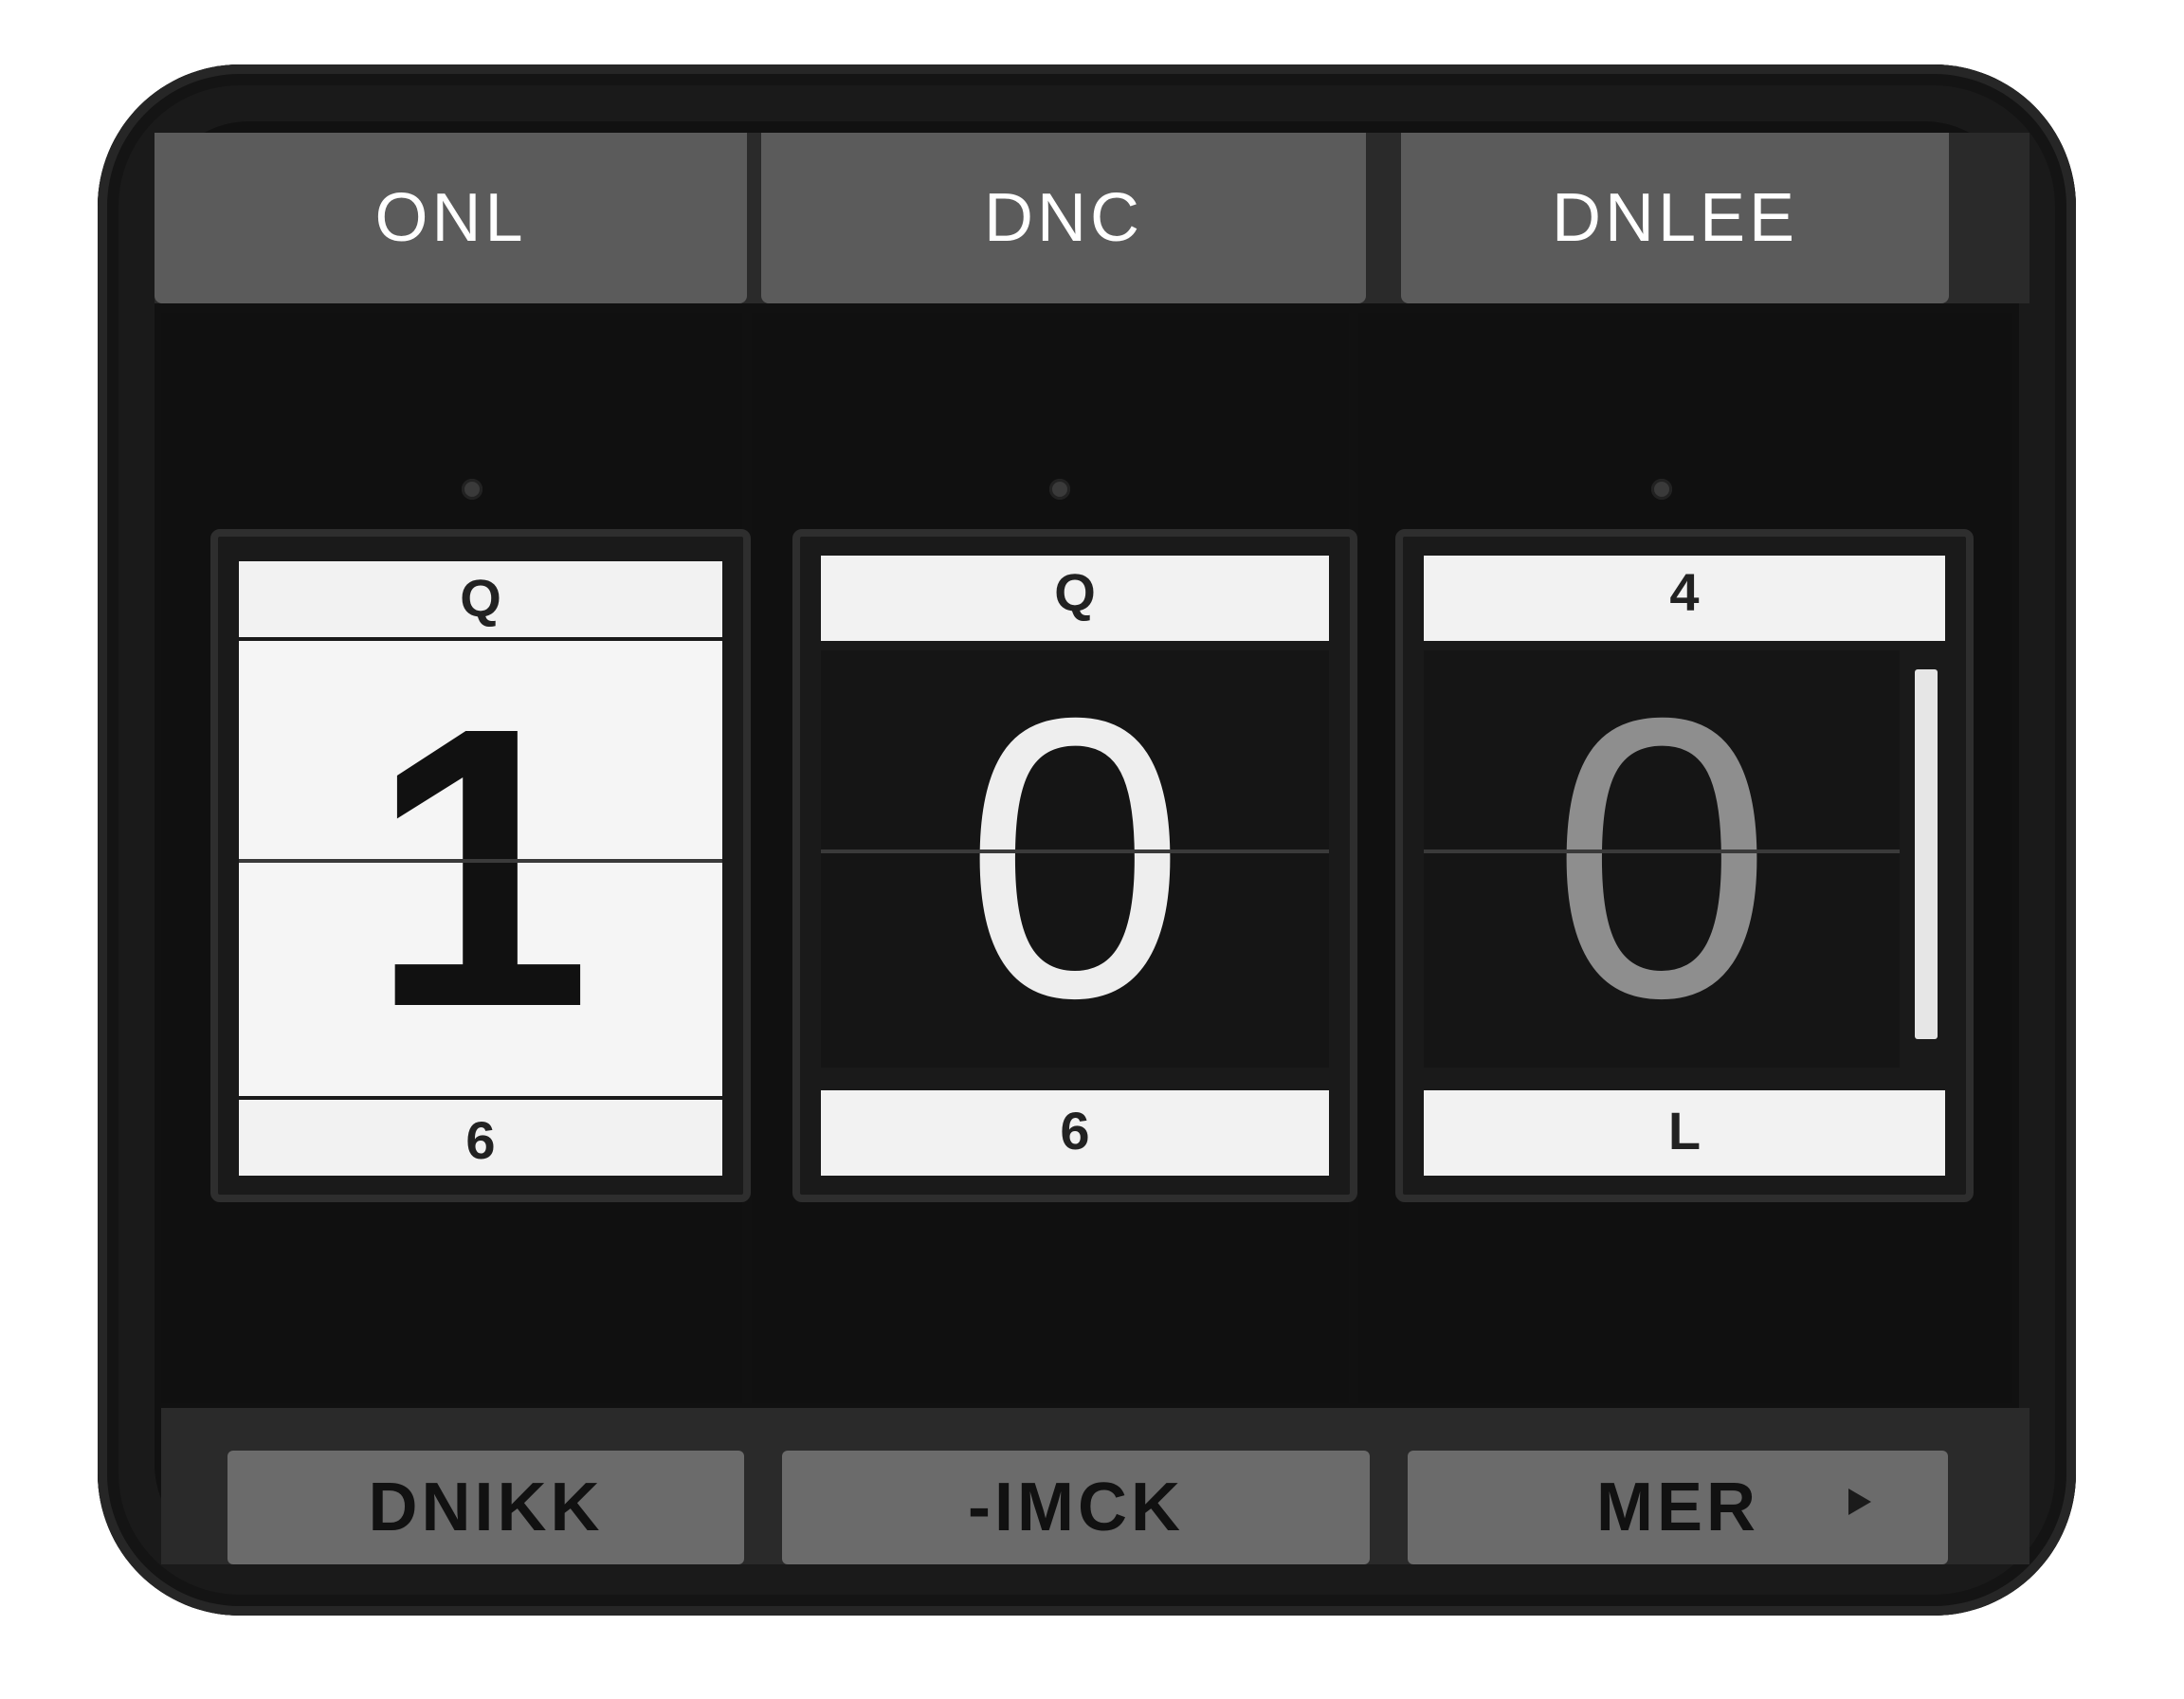 This screenshot has width=2184, height=1699. I want to click on digit-hundreds: 1, so click(481, 868).